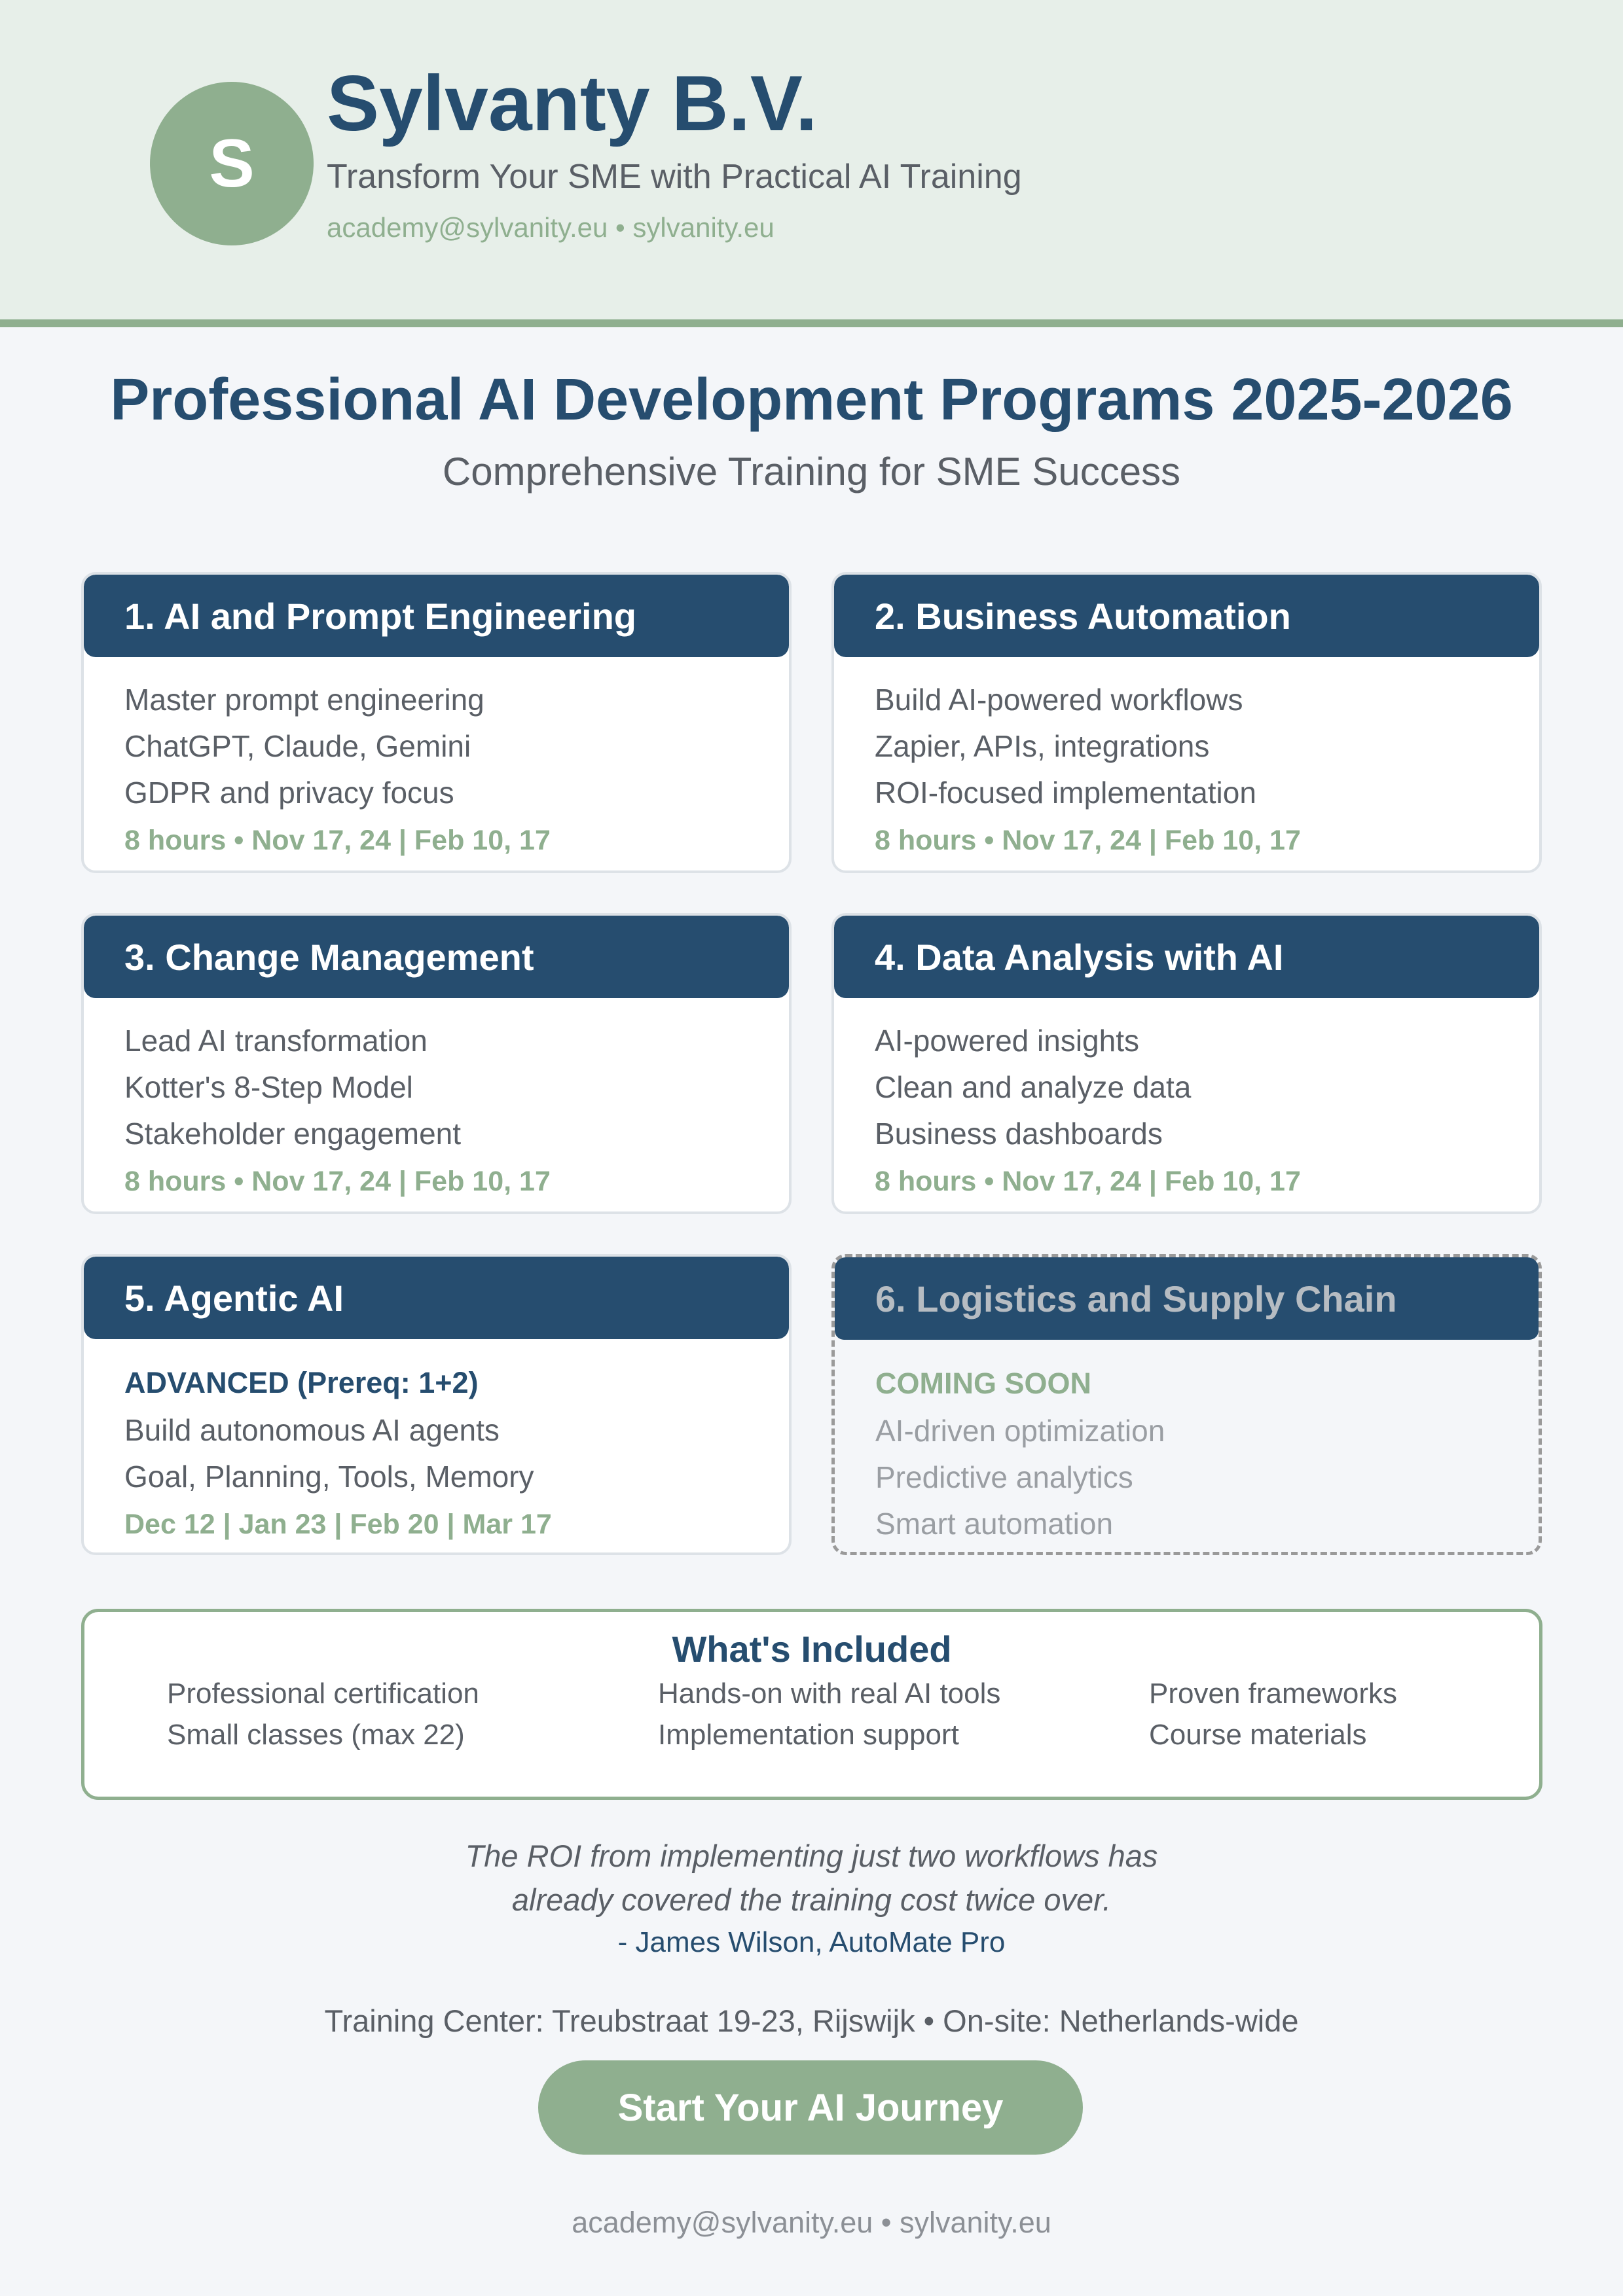 This screenshot has height=2296, width=1623. I want to click on included-item: Implementation support, so click(808, 1735).